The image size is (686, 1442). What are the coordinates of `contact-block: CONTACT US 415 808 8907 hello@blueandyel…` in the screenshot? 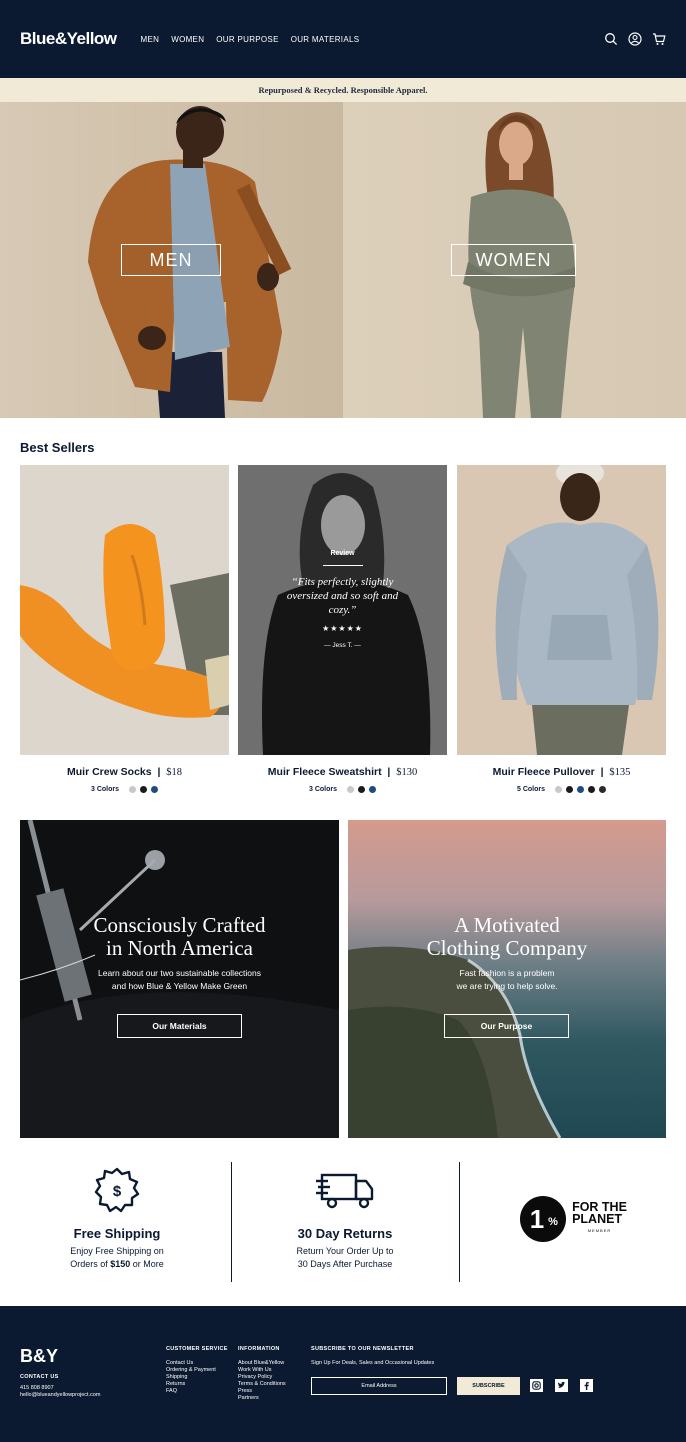 It's located at (60, 1386).